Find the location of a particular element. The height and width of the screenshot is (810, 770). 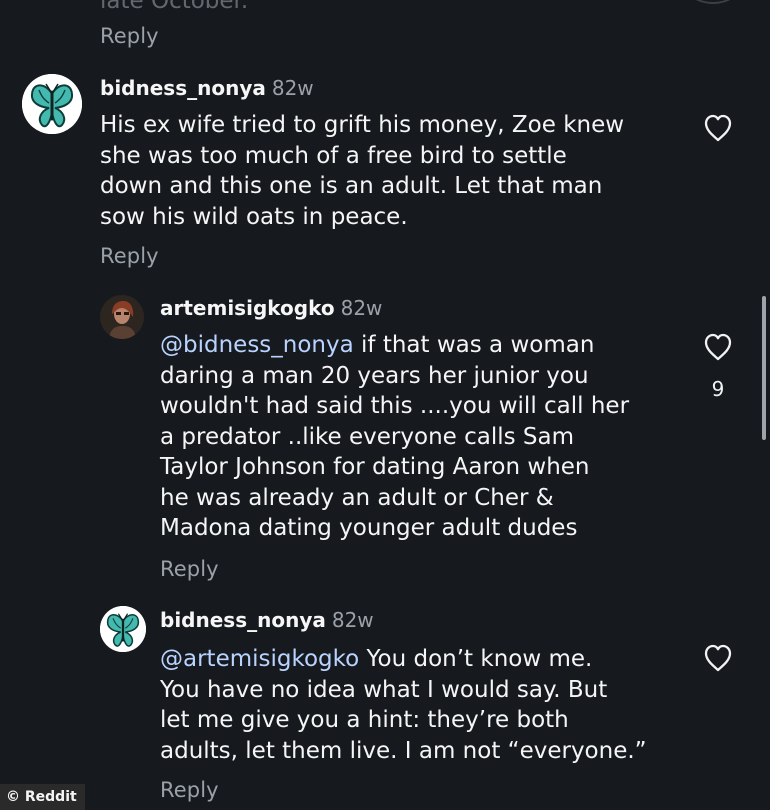

comment-header: artemisigkogko 82w is located at coordinates (271, 308).